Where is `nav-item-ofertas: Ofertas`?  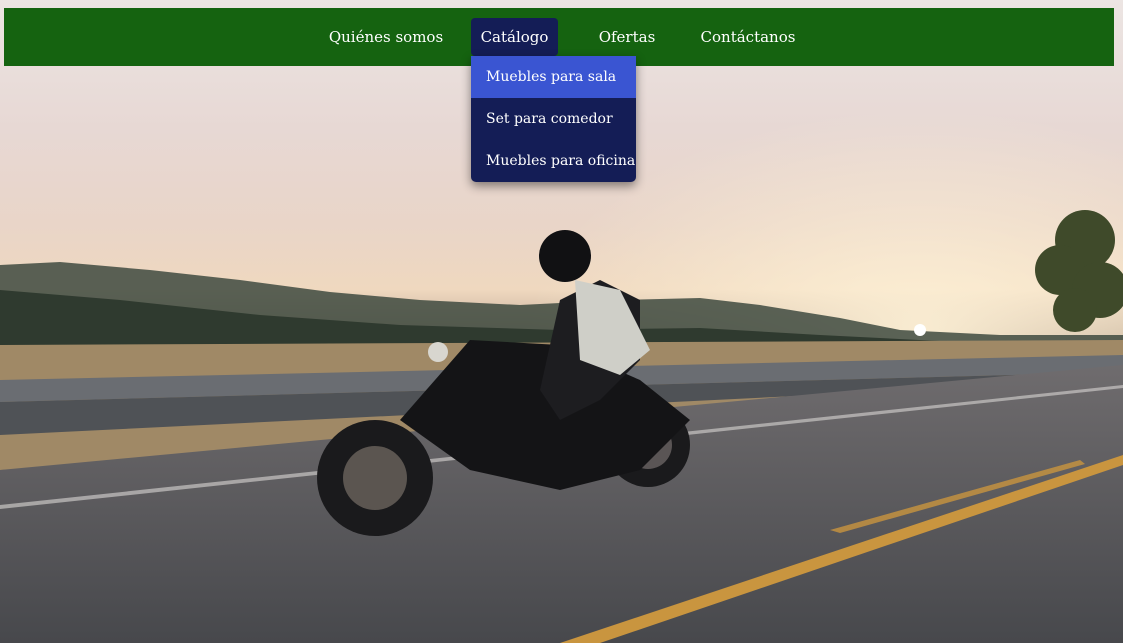
nav-item-ofertas: Ofertas is located at coordinates (627, 37).